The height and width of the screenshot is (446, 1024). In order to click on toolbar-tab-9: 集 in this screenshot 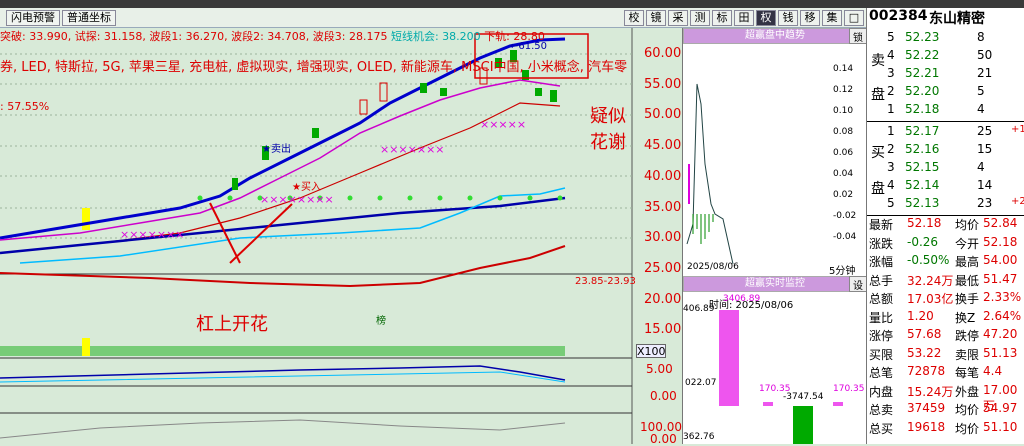, I will do `click(832, 18)`.